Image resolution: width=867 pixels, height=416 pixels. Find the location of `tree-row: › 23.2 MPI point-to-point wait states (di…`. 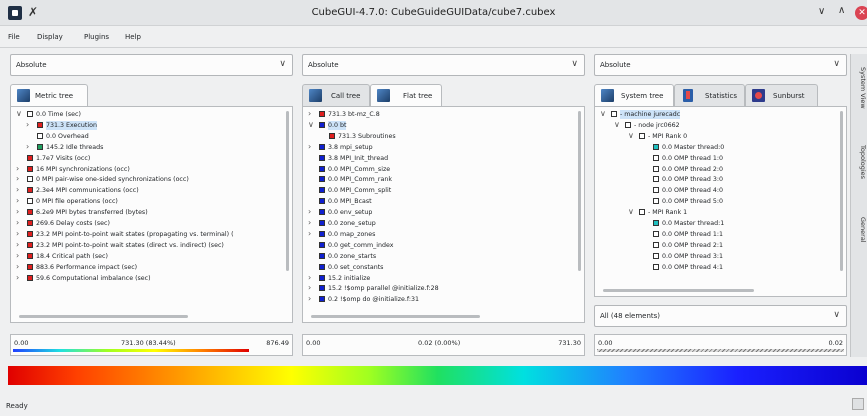

tree-row: › 23.2 MPI point-to-point wait states (di… is located at coordinates (151, 245).